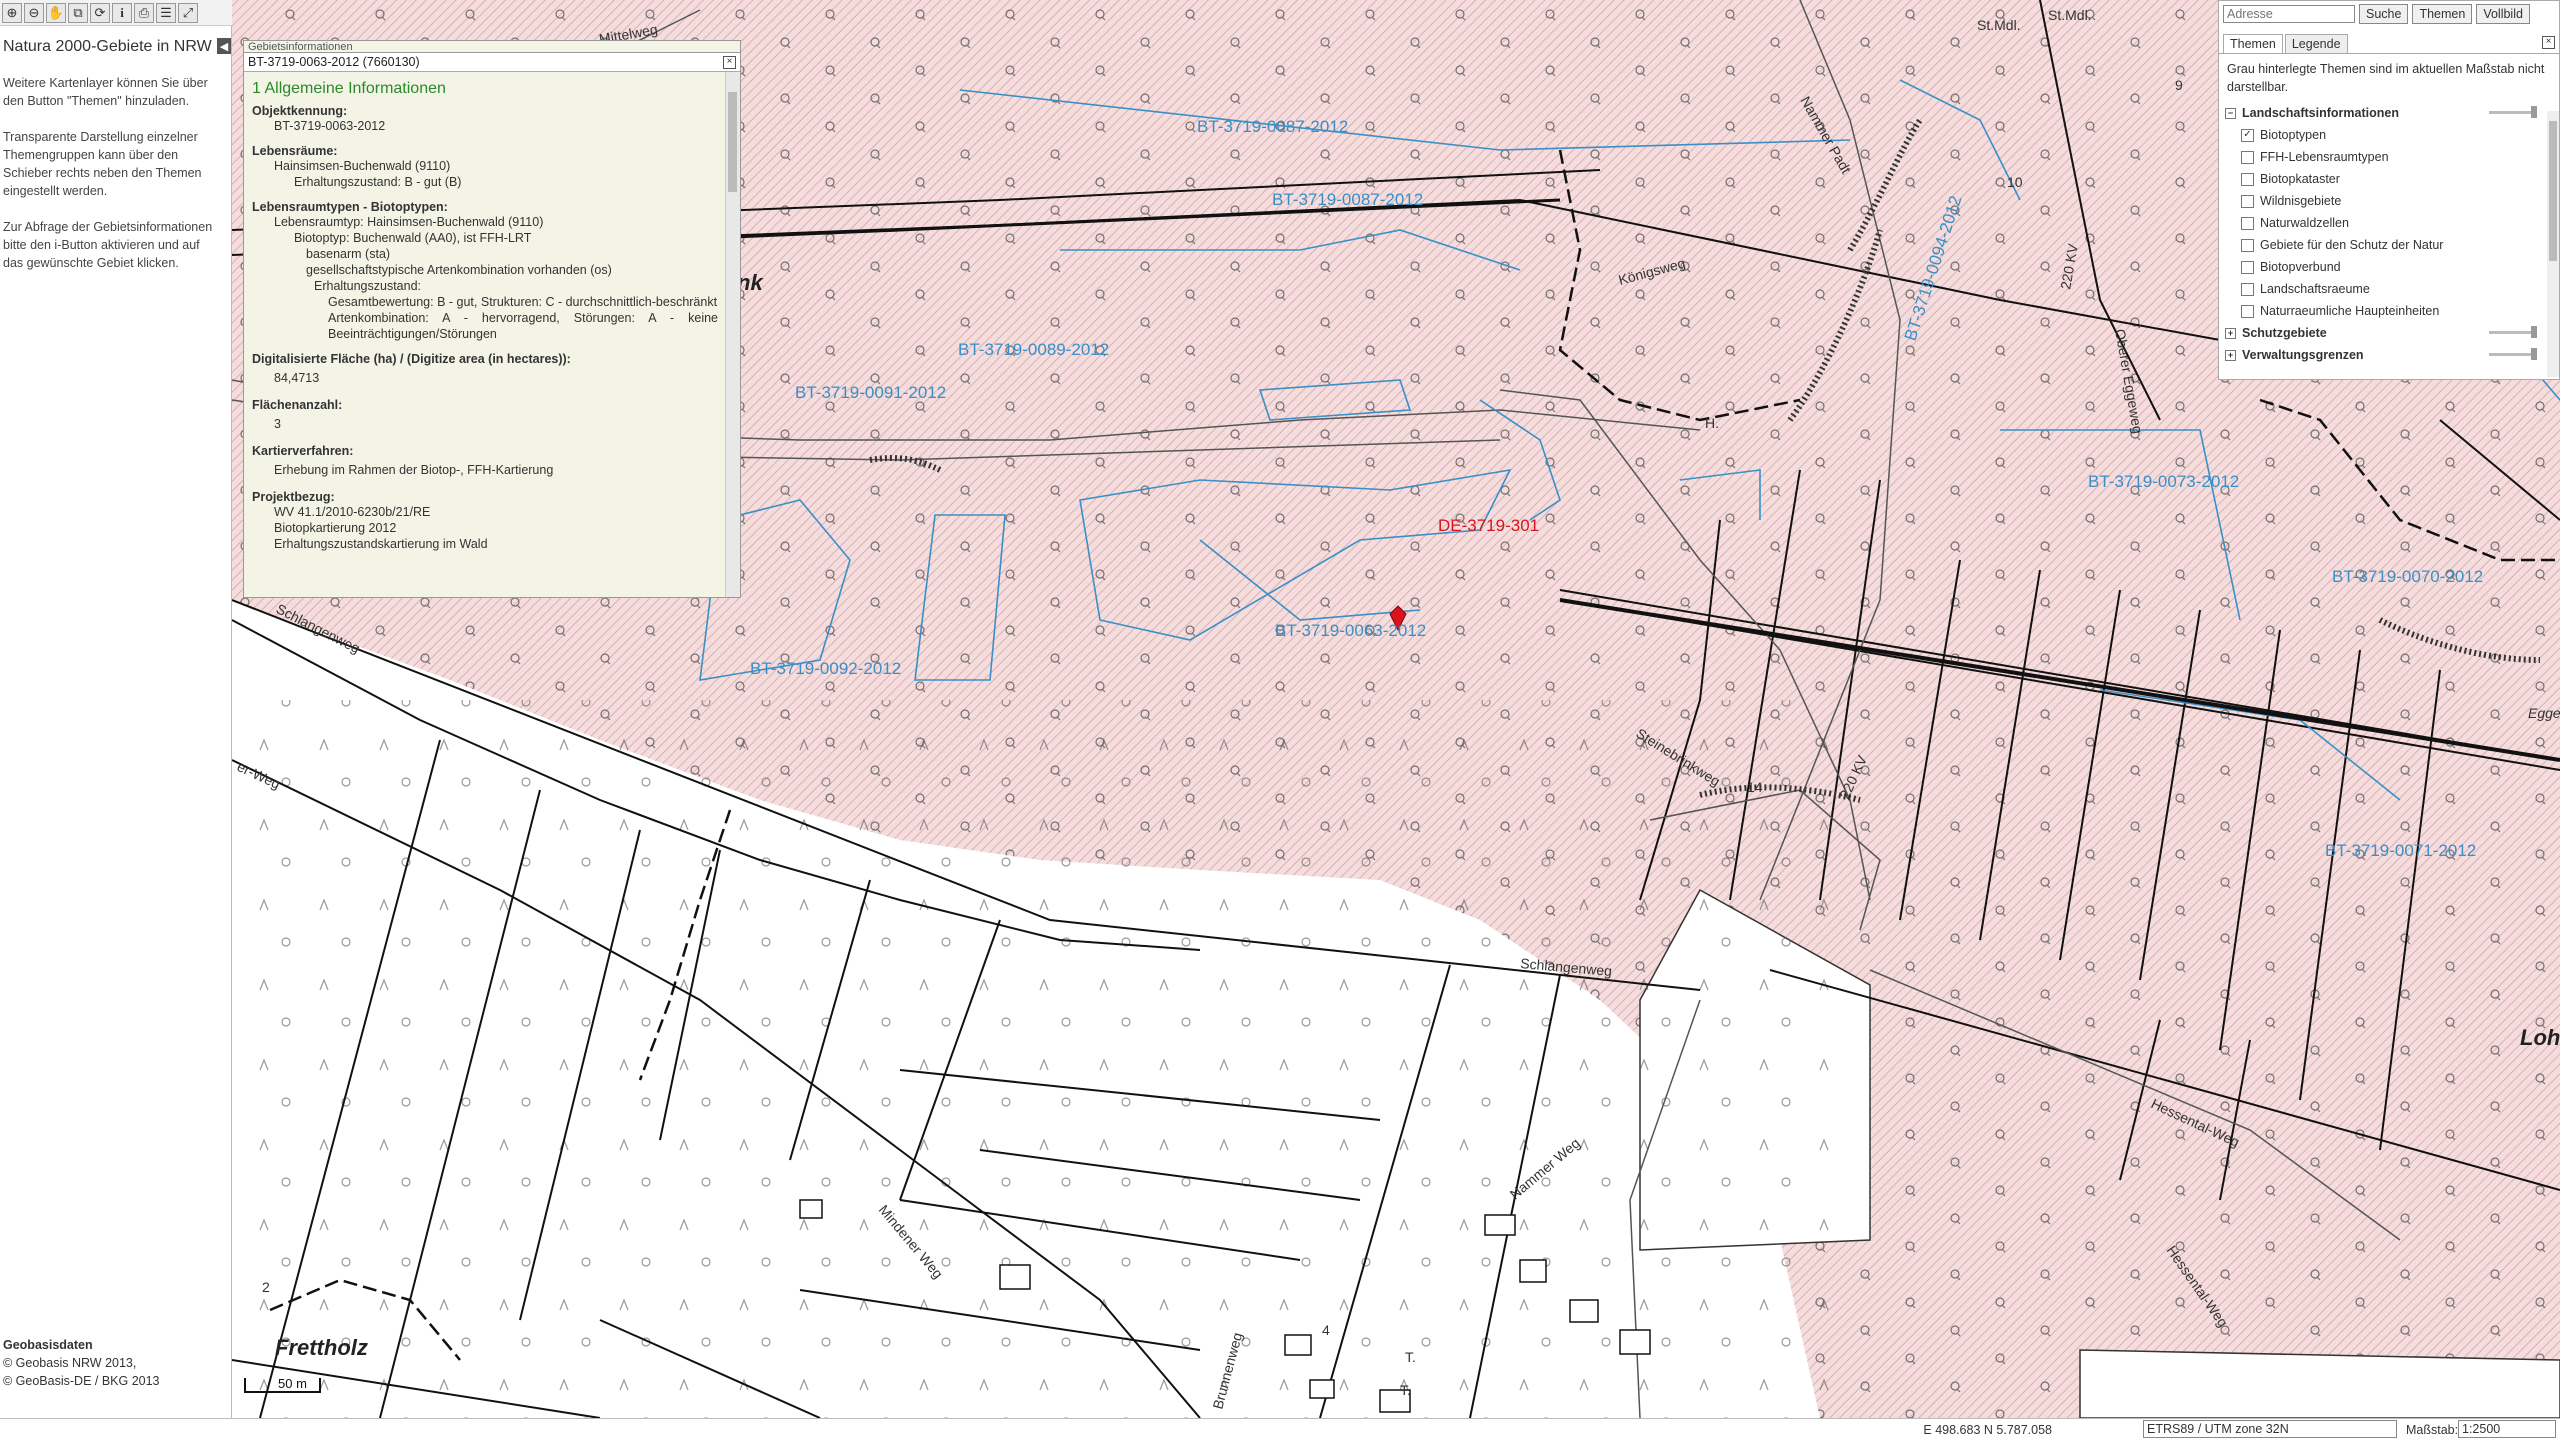  Describe the element at coordinates (34, 12) in the screenshot. I see `zoom-out-icon: ⊖` at that location.